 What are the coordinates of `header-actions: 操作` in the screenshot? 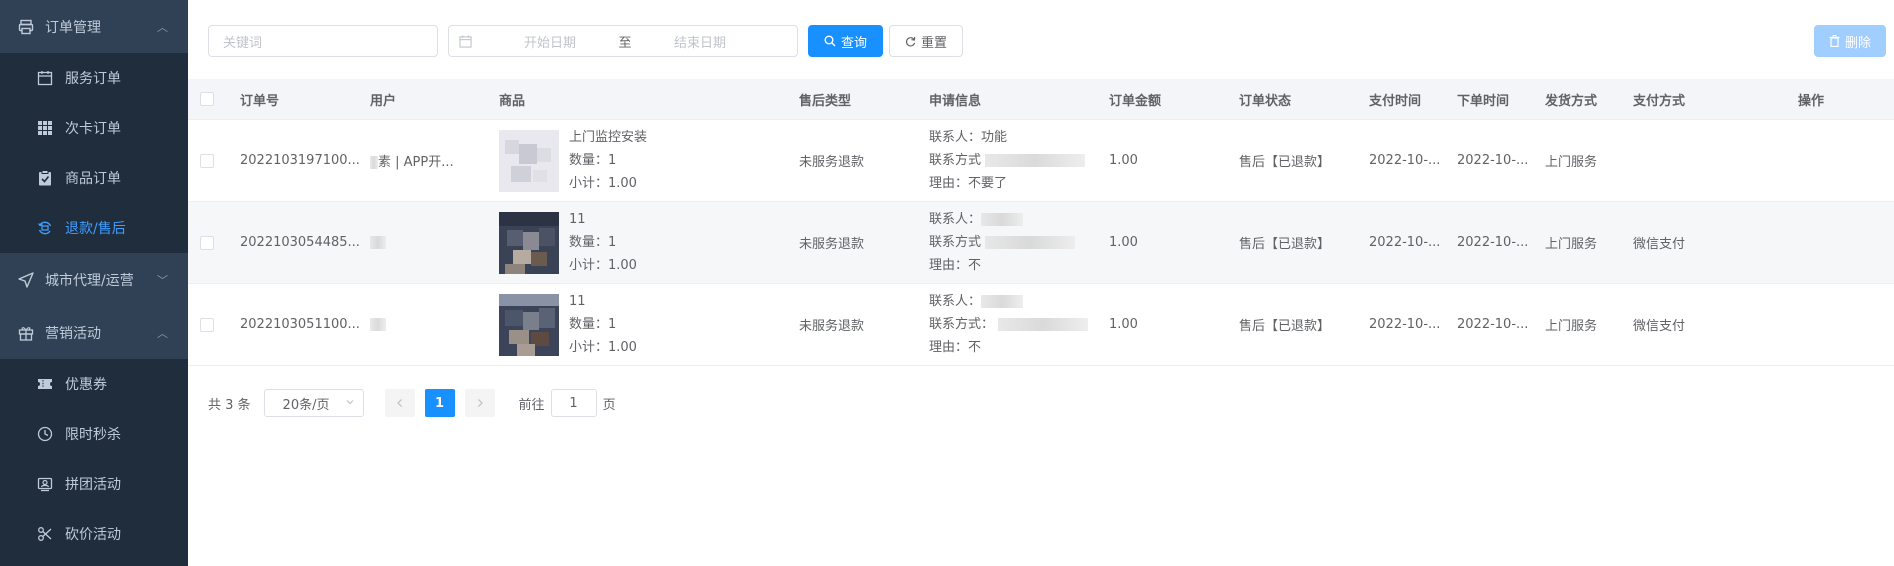 It's located at (1811, 101).